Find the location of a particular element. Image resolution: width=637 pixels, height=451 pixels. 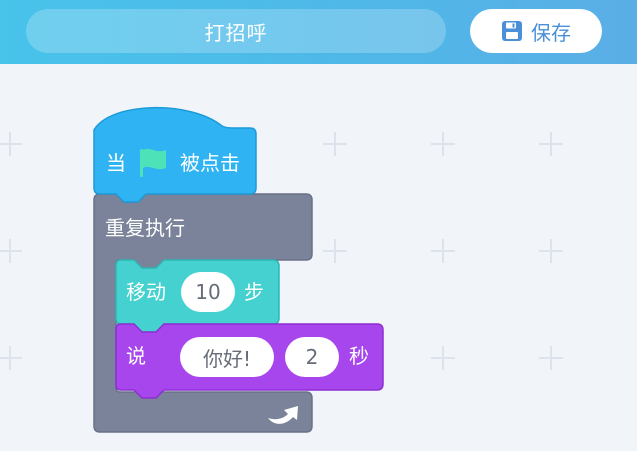

project-title-text: 打招呼 is located at coordinates (236, 32).